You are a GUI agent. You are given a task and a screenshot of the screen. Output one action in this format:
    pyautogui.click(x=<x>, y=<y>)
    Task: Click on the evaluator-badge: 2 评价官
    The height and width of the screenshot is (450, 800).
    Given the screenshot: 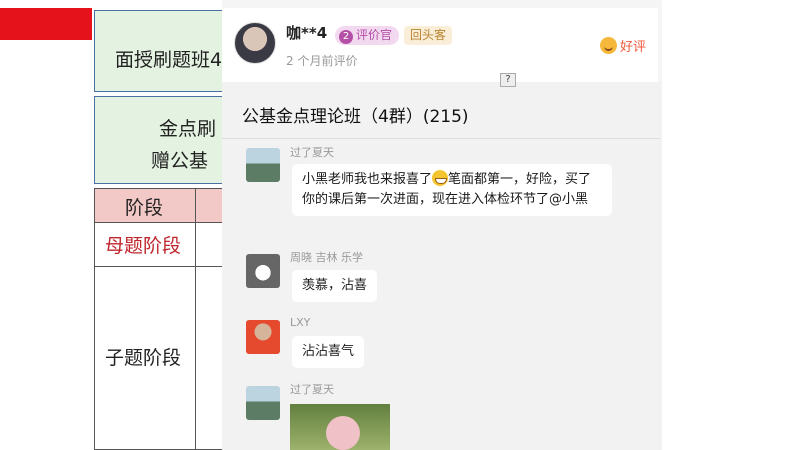 What is the action you would take?
    pyautogui.click(x=367, y=35)
    